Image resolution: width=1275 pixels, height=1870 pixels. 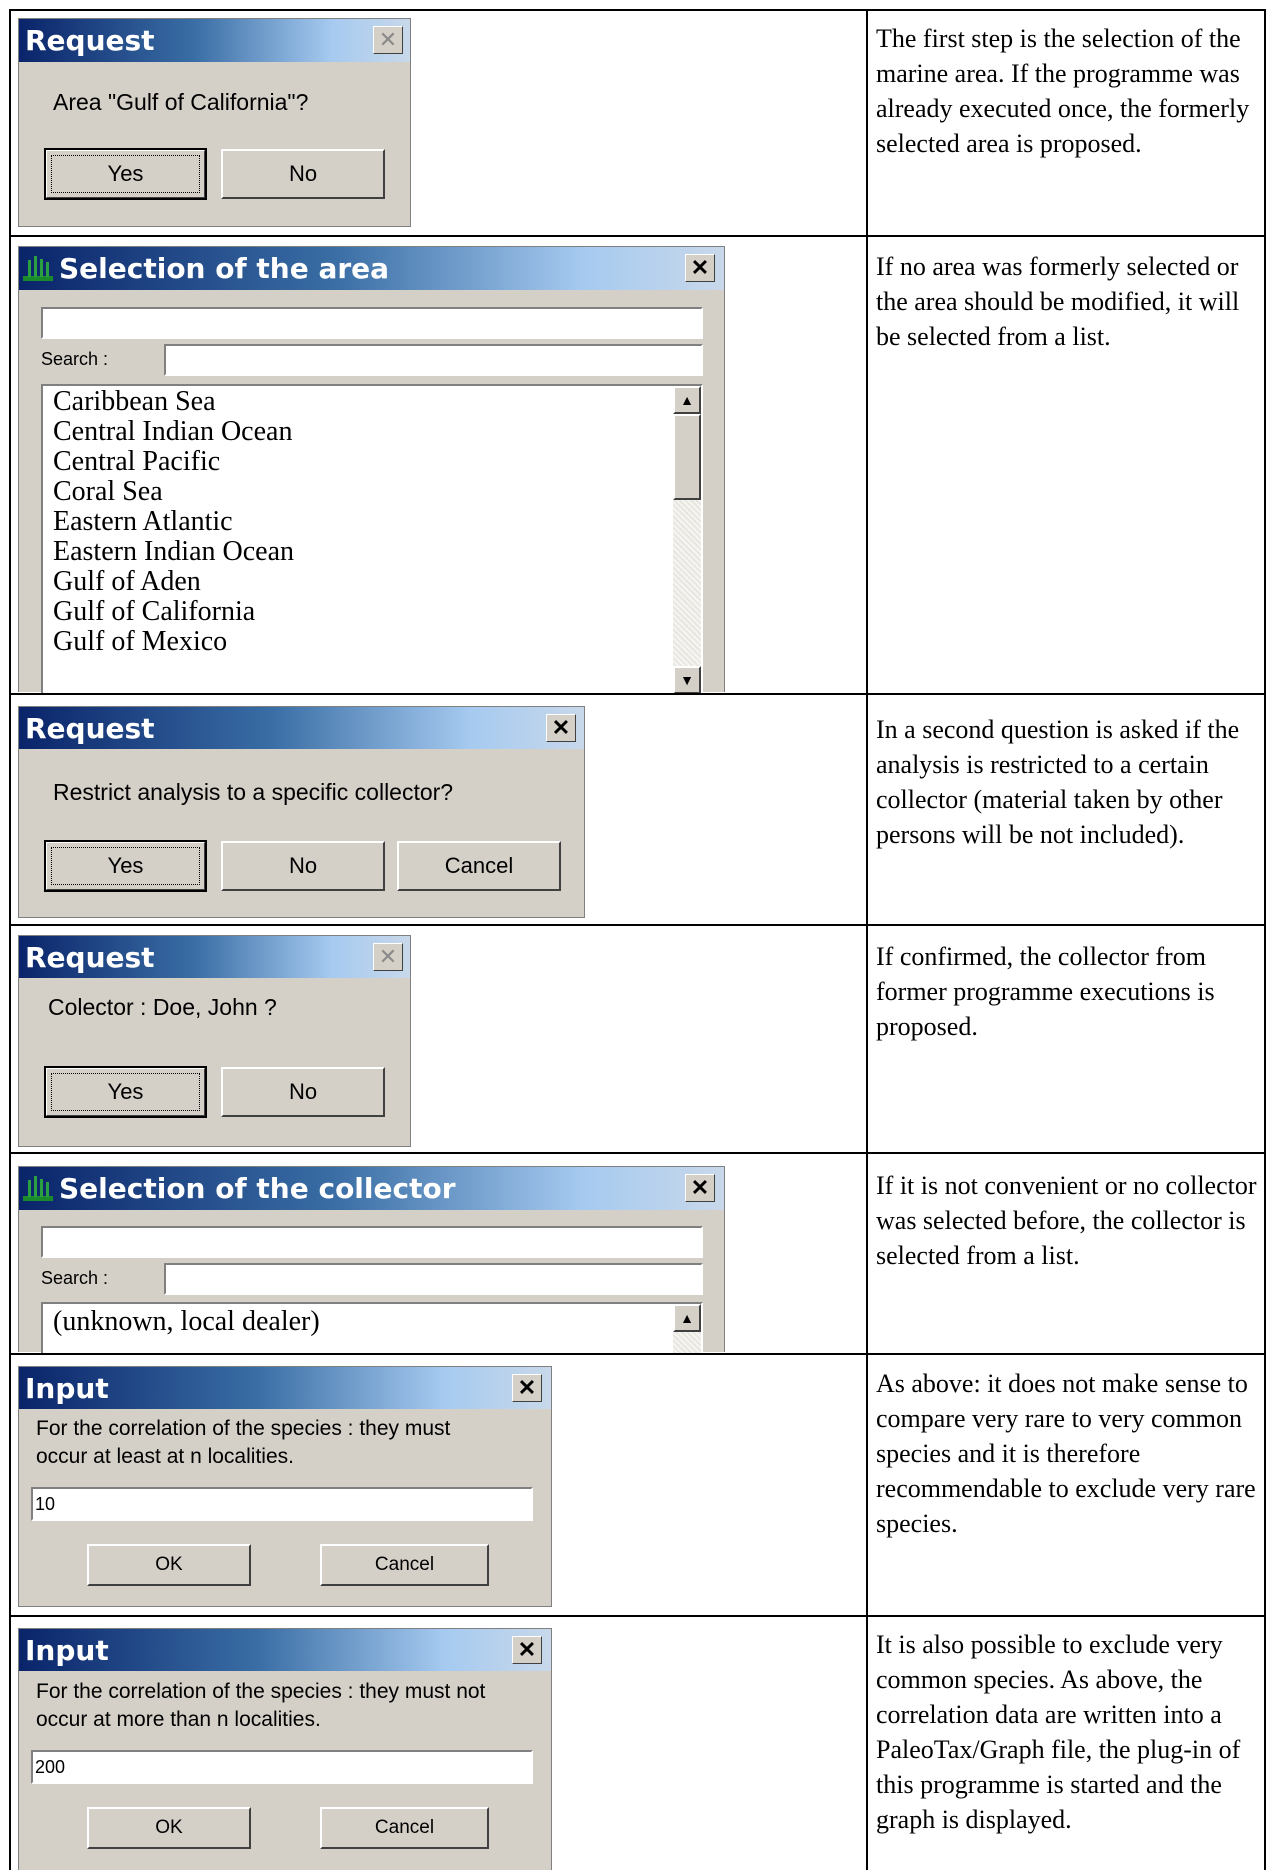 I want to click on list-item: Central Pacific, so click(x=372, y=462).